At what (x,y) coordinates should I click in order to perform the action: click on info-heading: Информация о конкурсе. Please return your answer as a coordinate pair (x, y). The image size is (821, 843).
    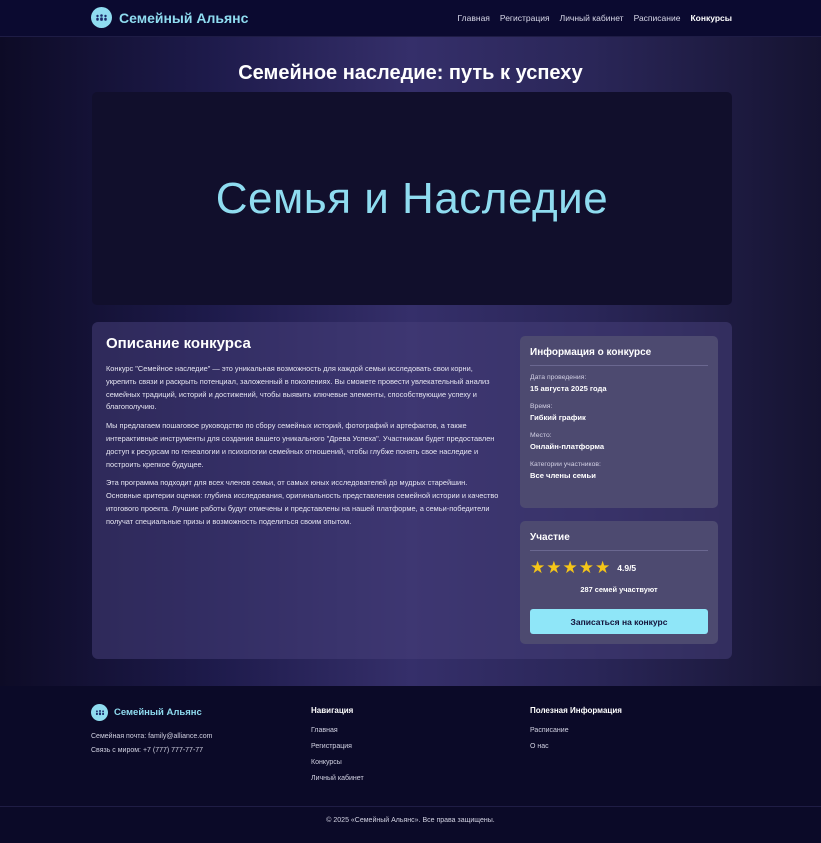
    Looking at the image, I should click on (619, 356).